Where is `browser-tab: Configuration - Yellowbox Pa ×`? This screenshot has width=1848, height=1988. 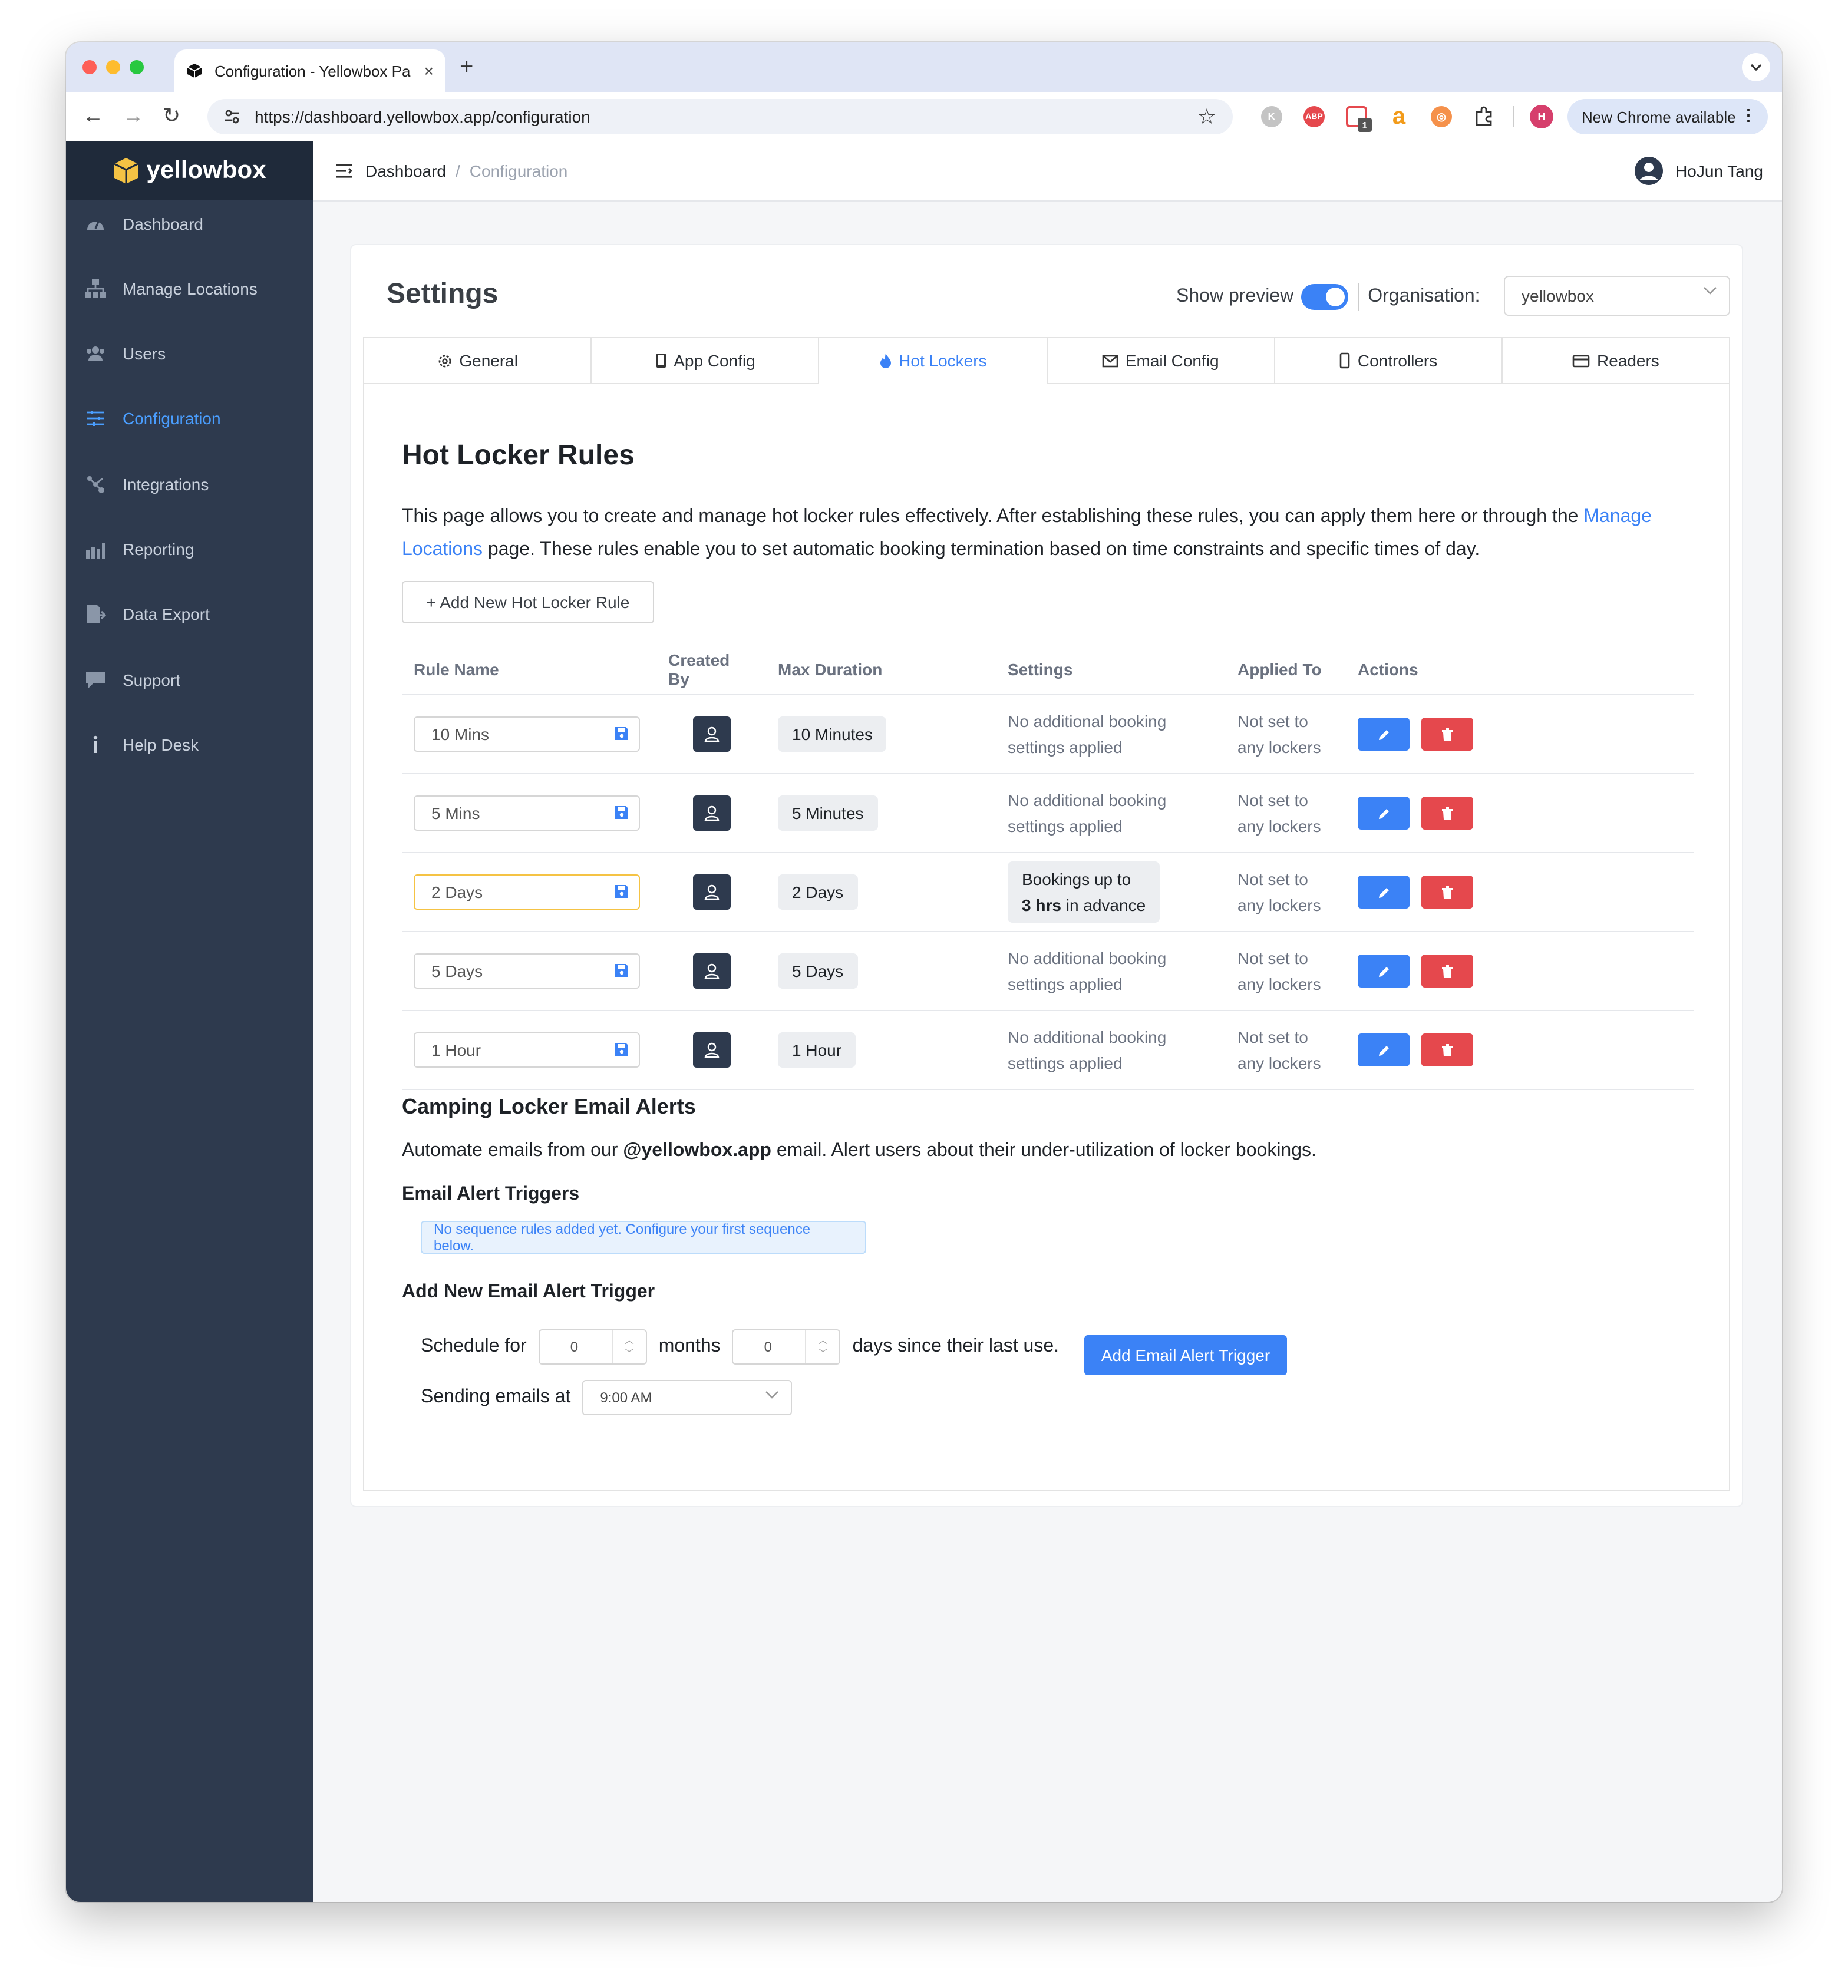 browser-tab: Configuration - Yellowbox Pa × is located at coordinates (310, 70).